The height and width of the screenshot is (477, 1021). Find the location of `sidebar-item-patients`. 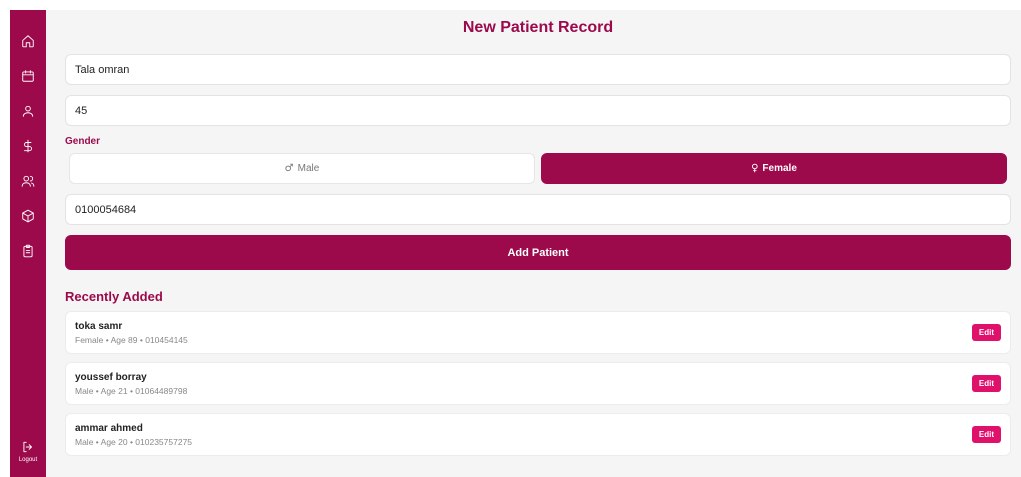

sidebar-item-patients is located at coordinates (28, 110).